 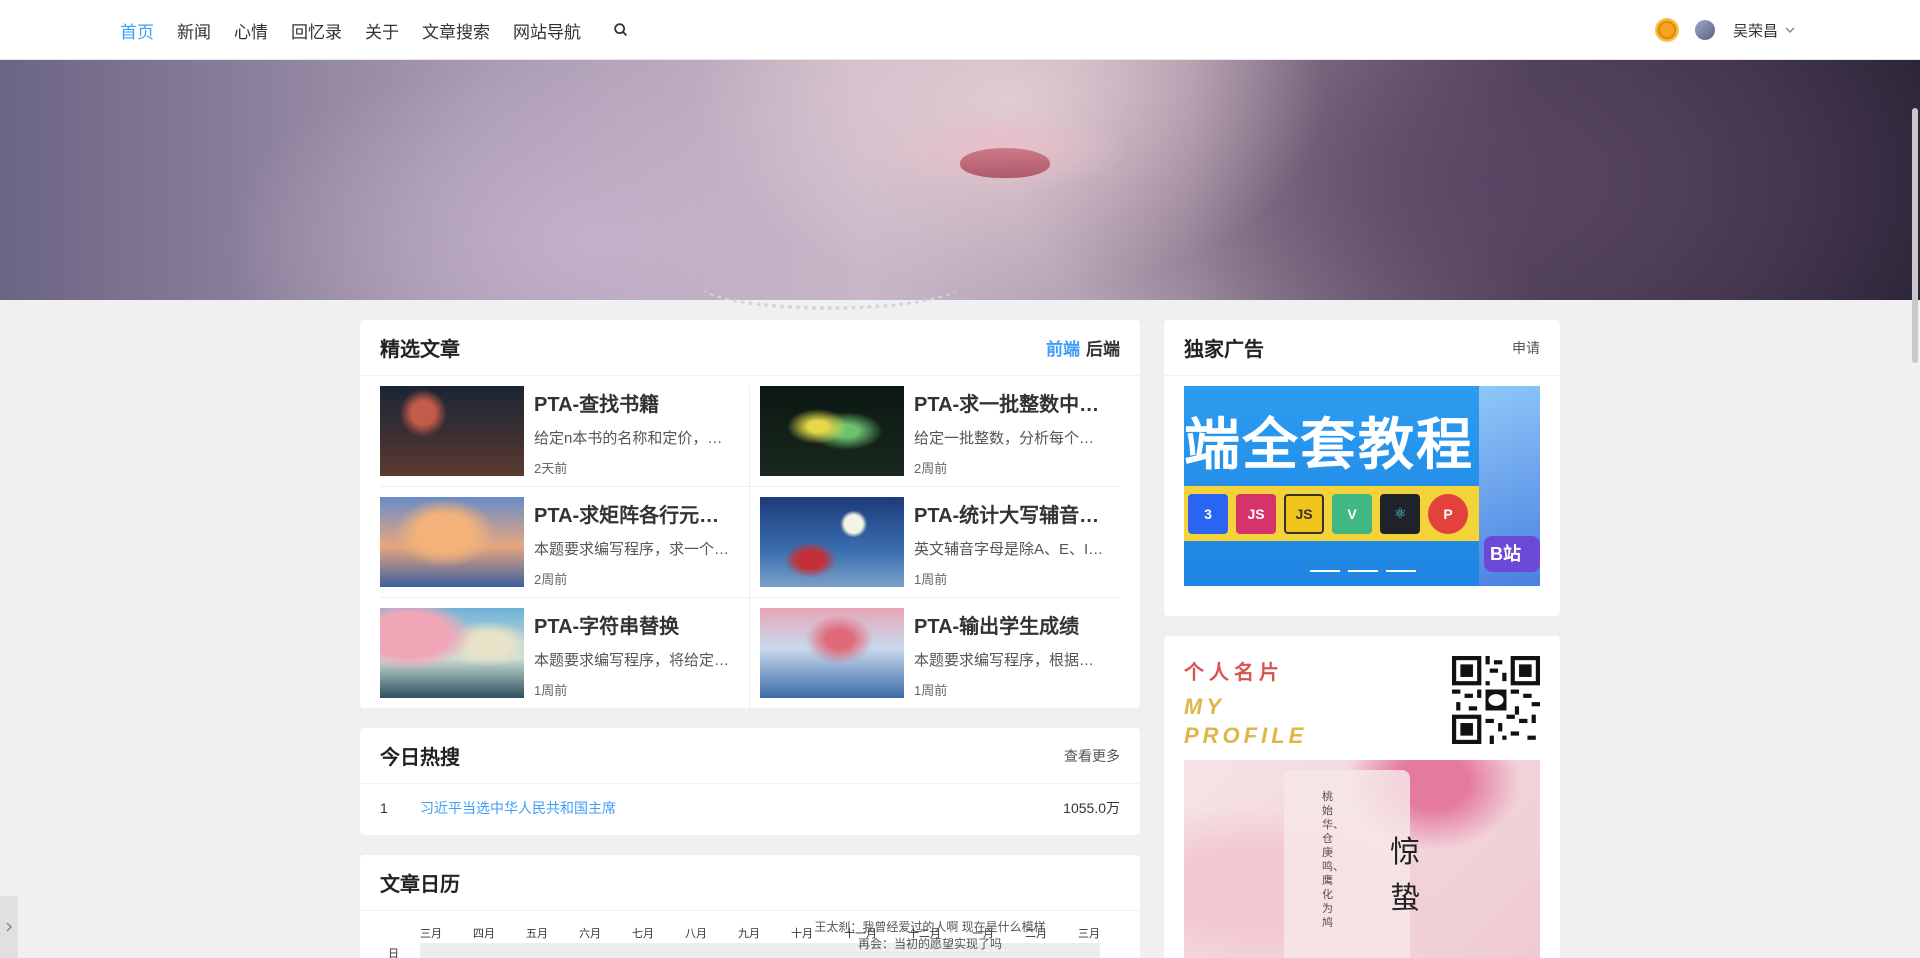 What do you see at coordinates (750, 883) in the screenshot?
I see `calendar-header: 文章日历` at bounding box center [750, 883].